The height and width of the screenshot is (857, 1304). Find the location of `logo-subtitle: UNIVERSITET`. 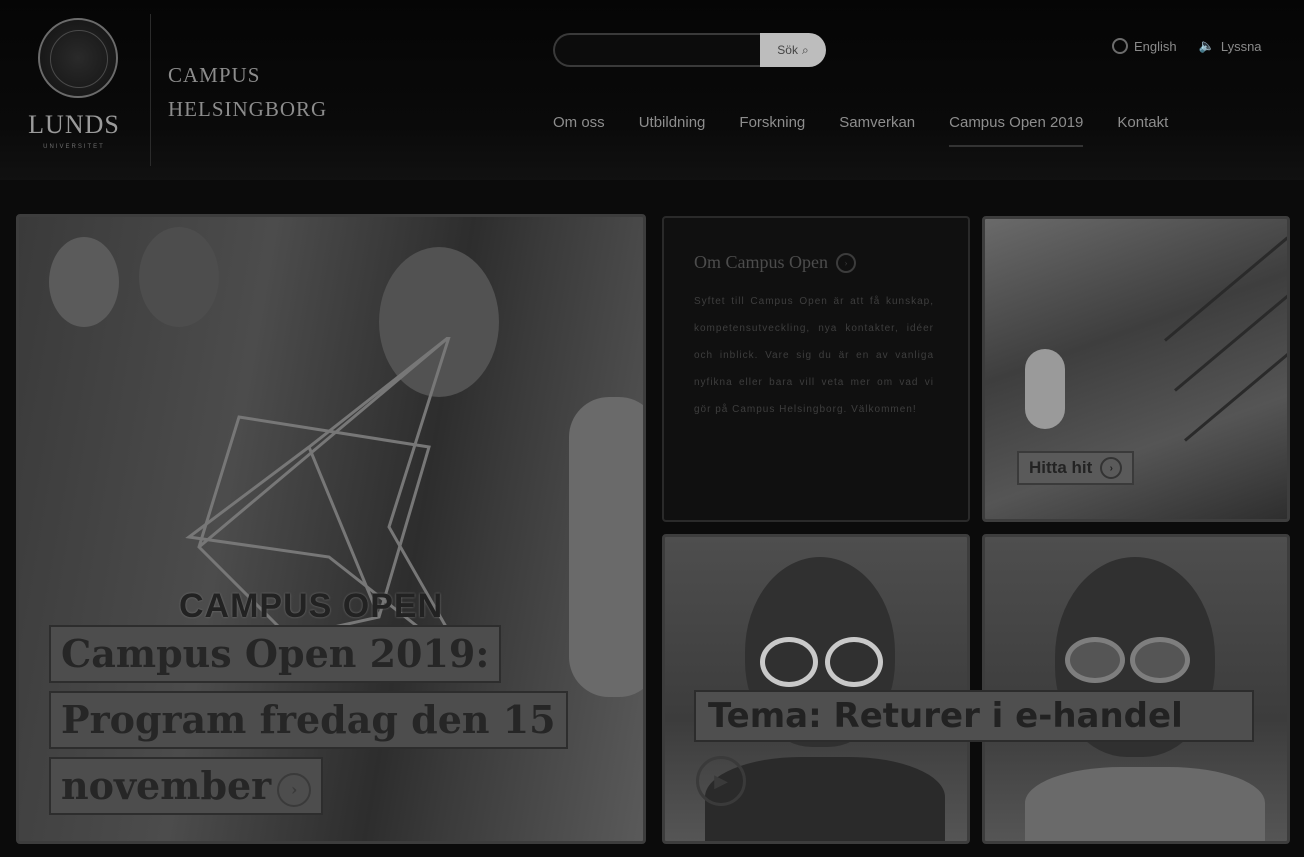

logo-subtitle: UNIVERSITET is located at coordinates (74, 147).